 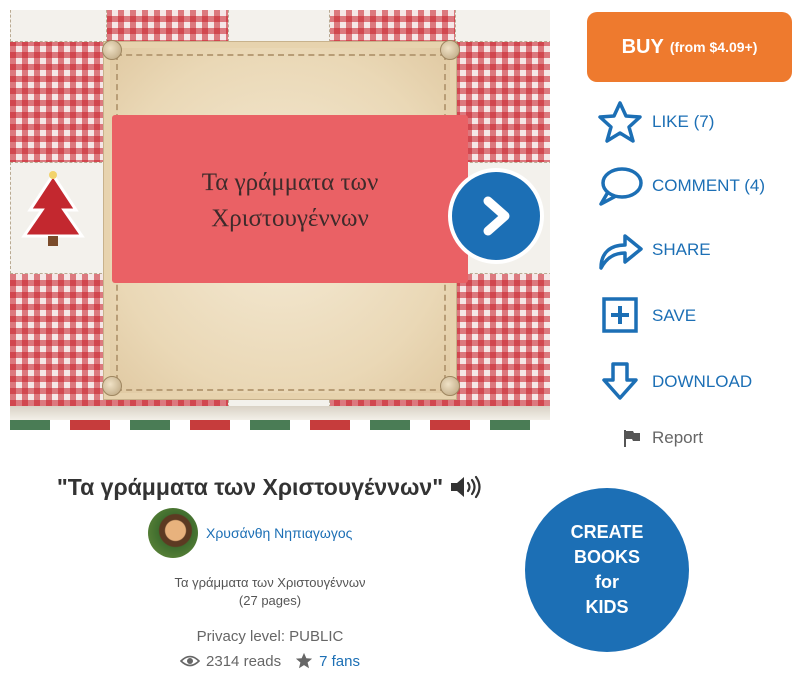 I want to click on avatar, so click(x=173, y=533).